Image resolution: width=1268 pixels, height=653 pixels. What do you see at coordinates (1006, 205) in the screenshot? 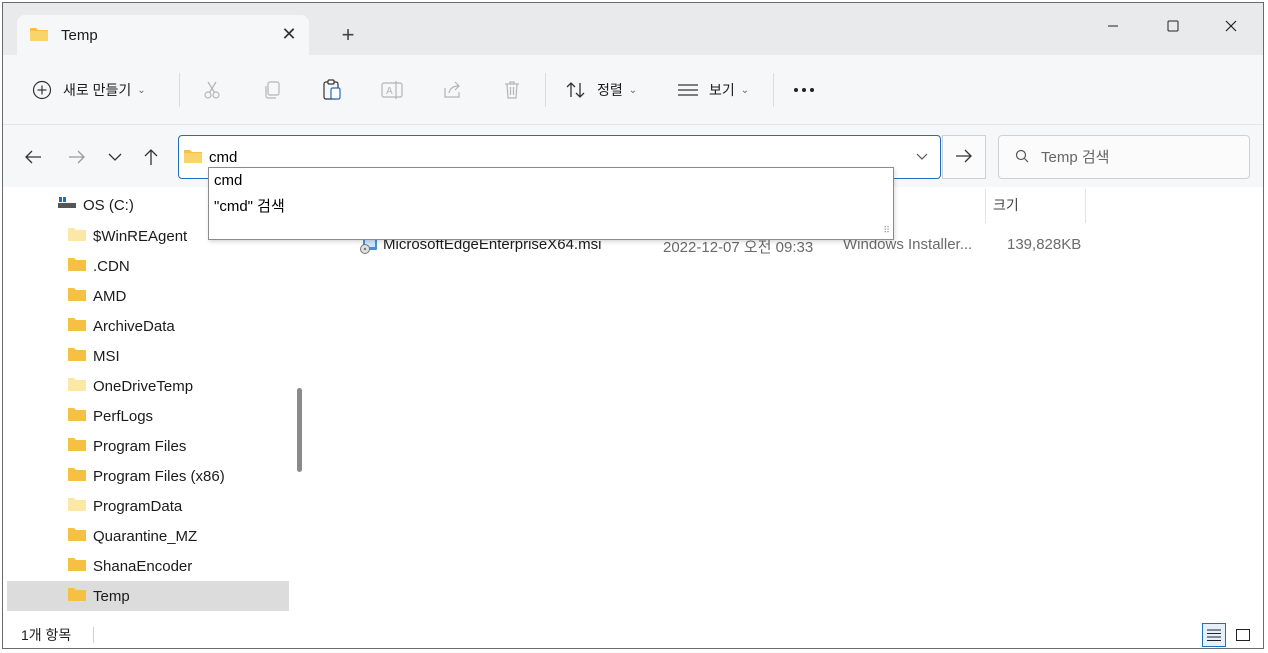
I see `column-header-size: 크기` at bounding box center [1006, 205].